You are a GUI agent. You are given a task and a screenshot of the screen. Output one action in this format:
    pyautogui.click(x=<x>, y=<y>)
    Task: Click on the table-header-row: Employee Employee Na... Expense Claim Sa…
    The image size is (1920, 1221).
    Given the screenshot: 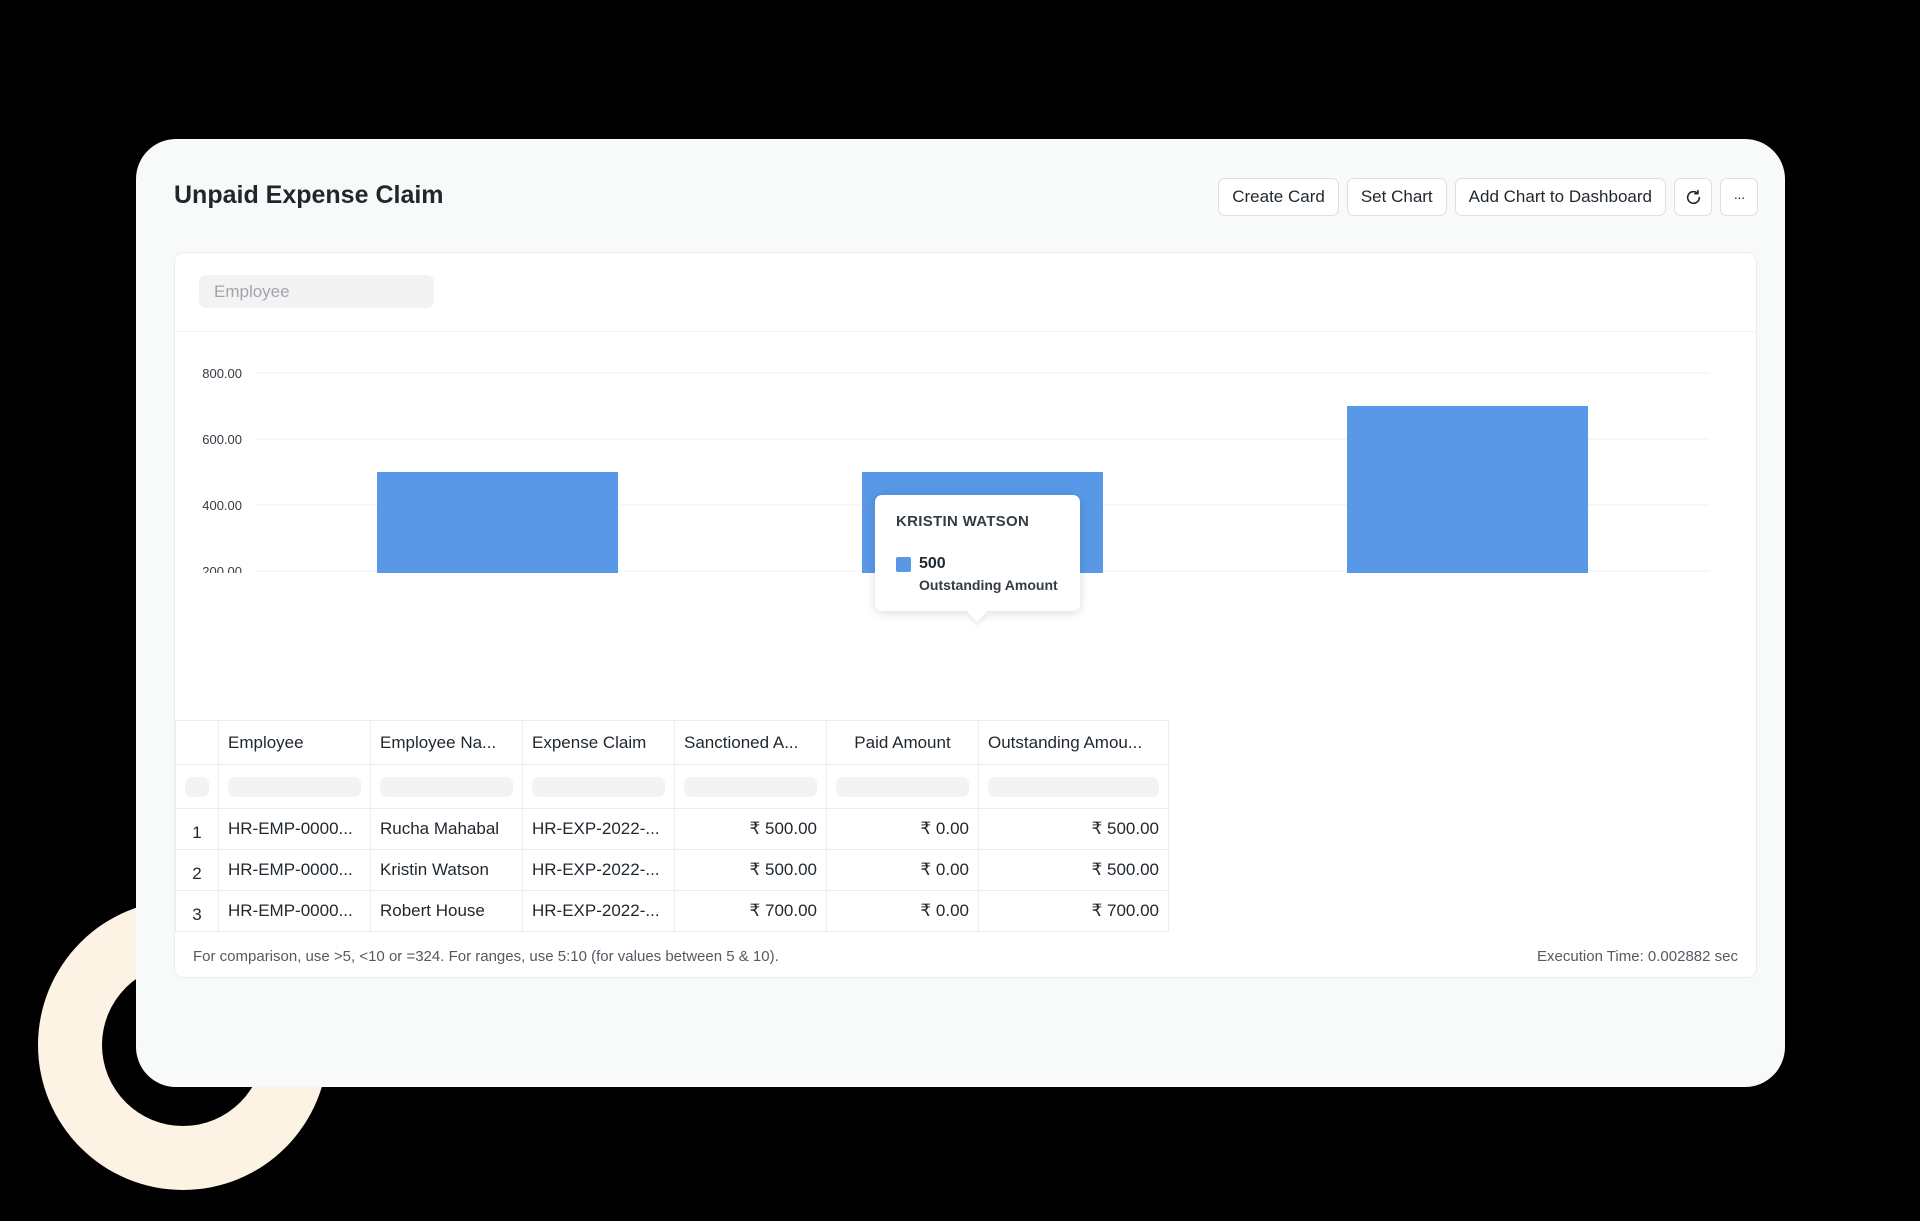 What is the action you would take?
    pyautogui.click(x=672, y=742)
    